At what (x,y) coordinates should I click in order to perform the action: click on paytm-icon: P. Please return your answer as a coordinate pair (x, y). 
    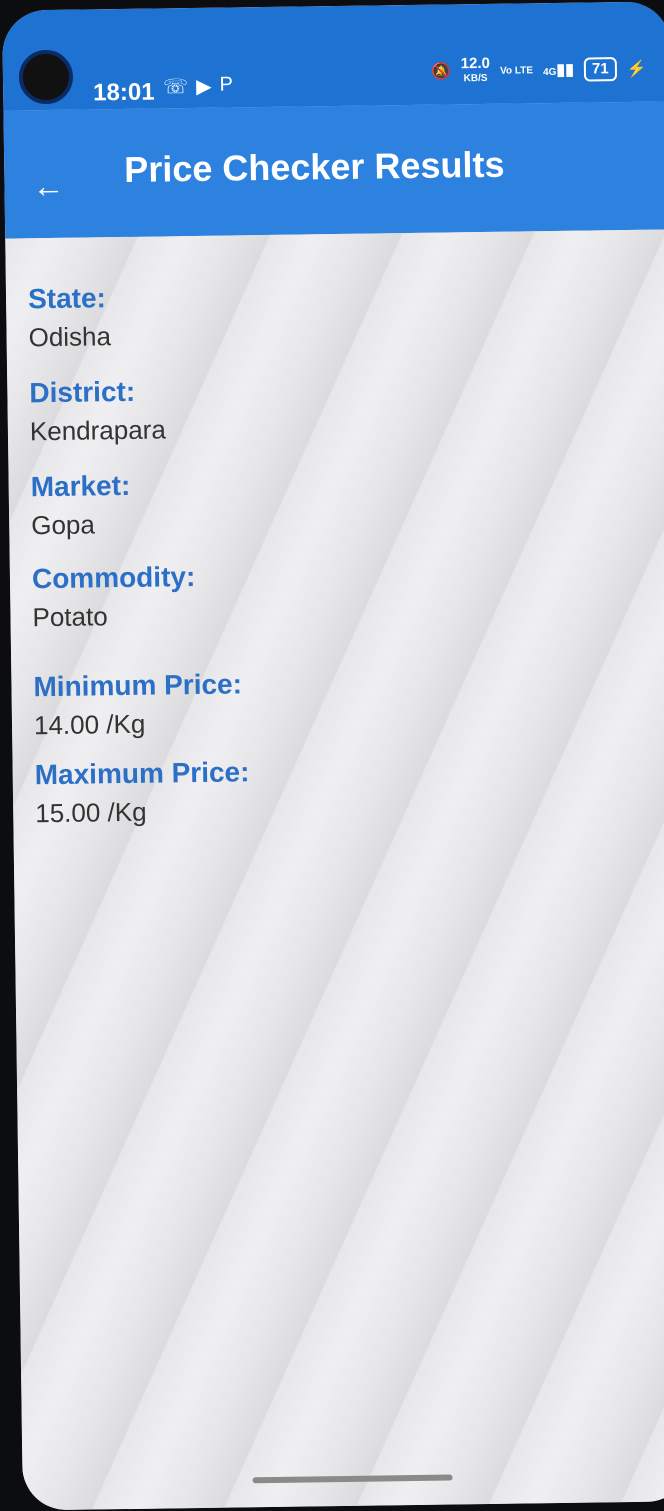
    Looking at the image, I should click on (226, 84).